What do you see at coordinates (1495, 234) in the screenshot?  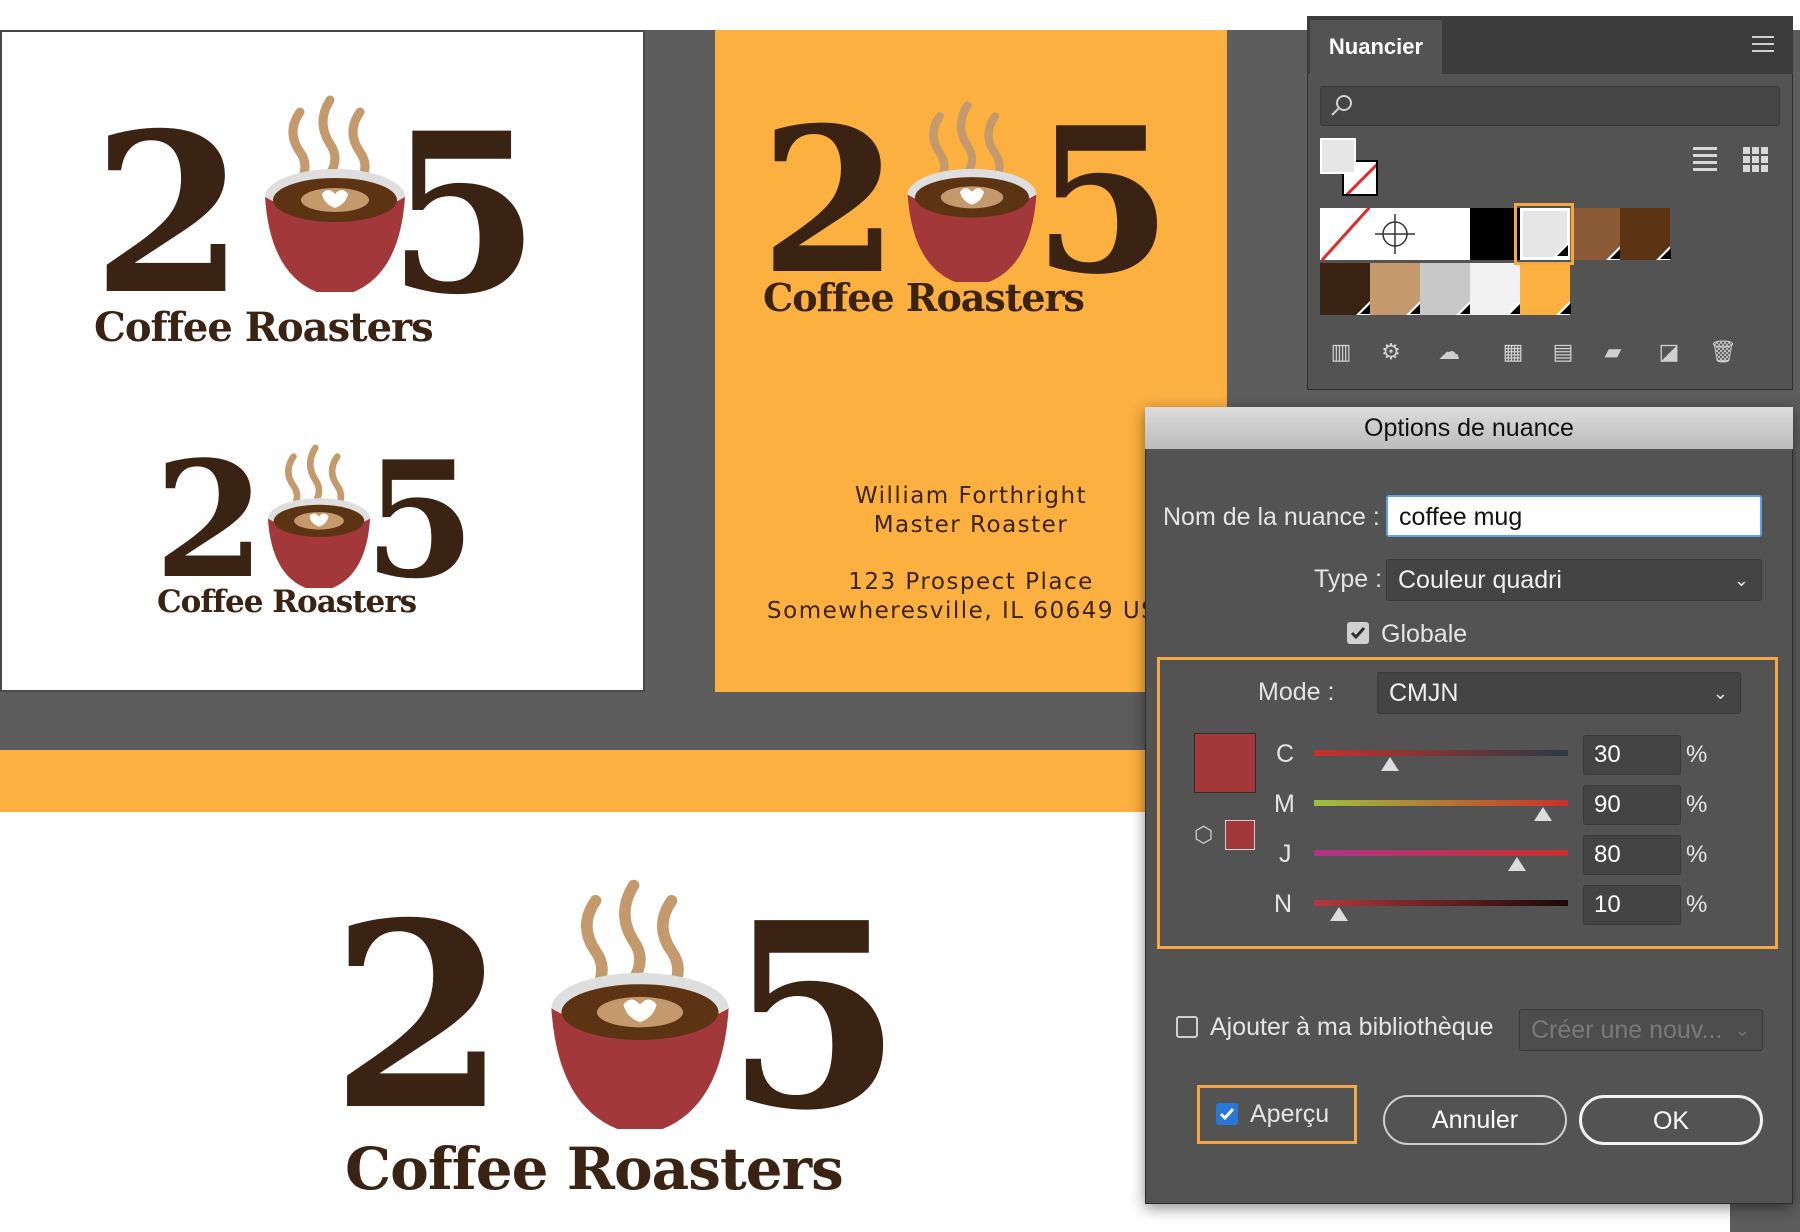 I see `swatch-black` at bounding box center [1495, 234].